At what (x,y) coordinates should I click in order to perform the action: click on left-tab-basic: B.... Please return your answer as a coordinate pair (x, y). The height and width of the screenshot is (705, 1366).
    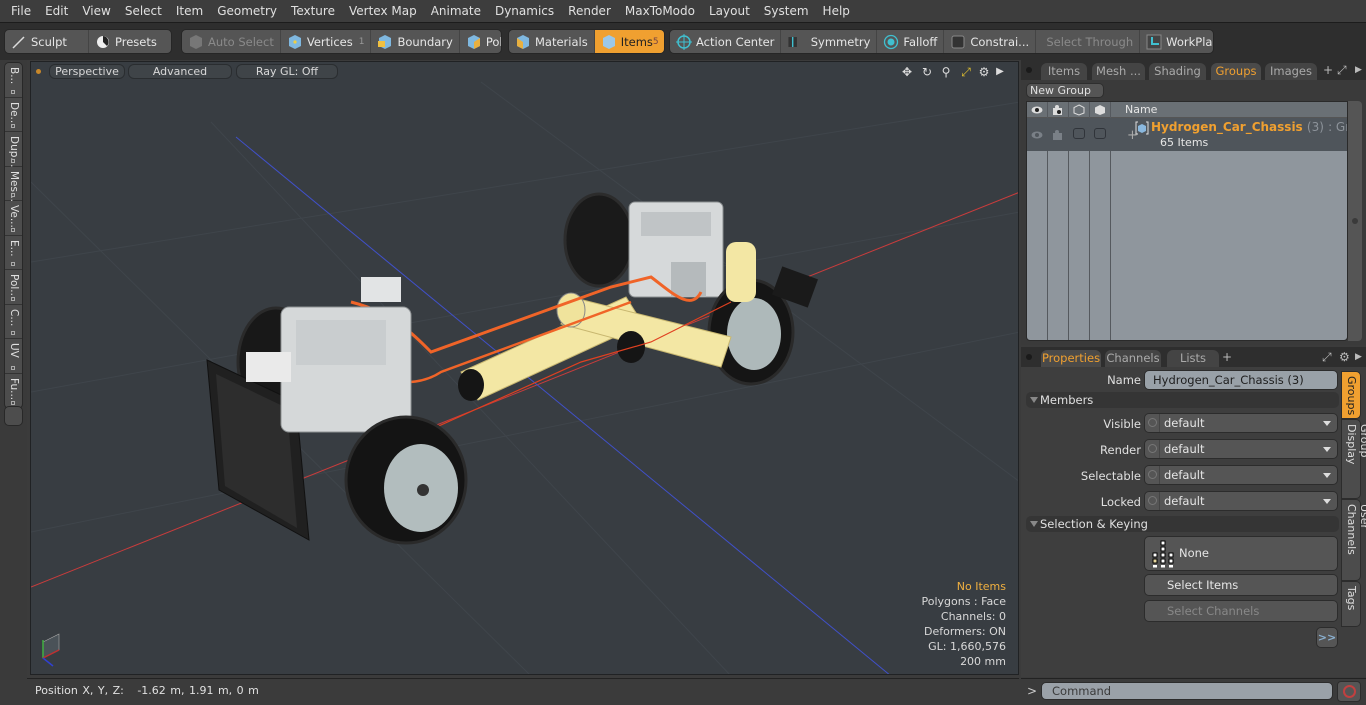
    Looking at the image, I should click on (13, 80).